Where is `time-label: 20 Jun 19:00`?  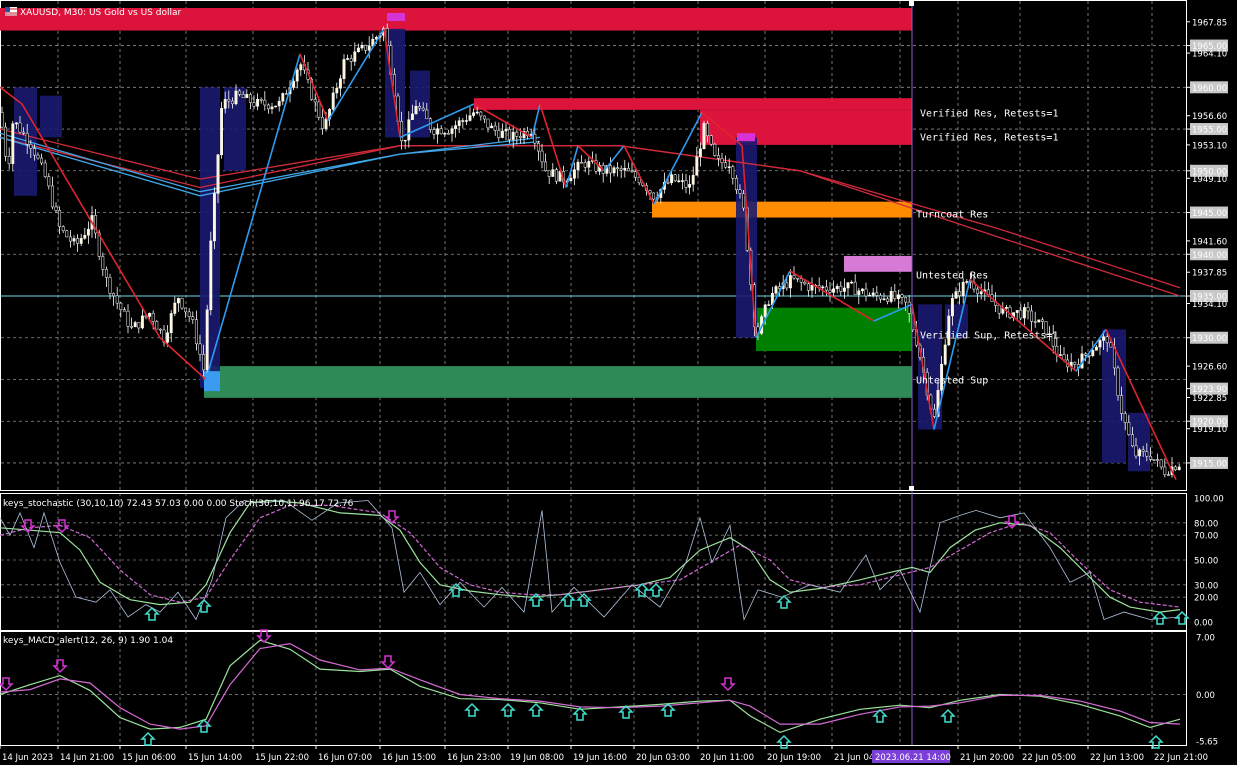
time-label: 20 Jun 19:00 is located at coordinates (794, 758).